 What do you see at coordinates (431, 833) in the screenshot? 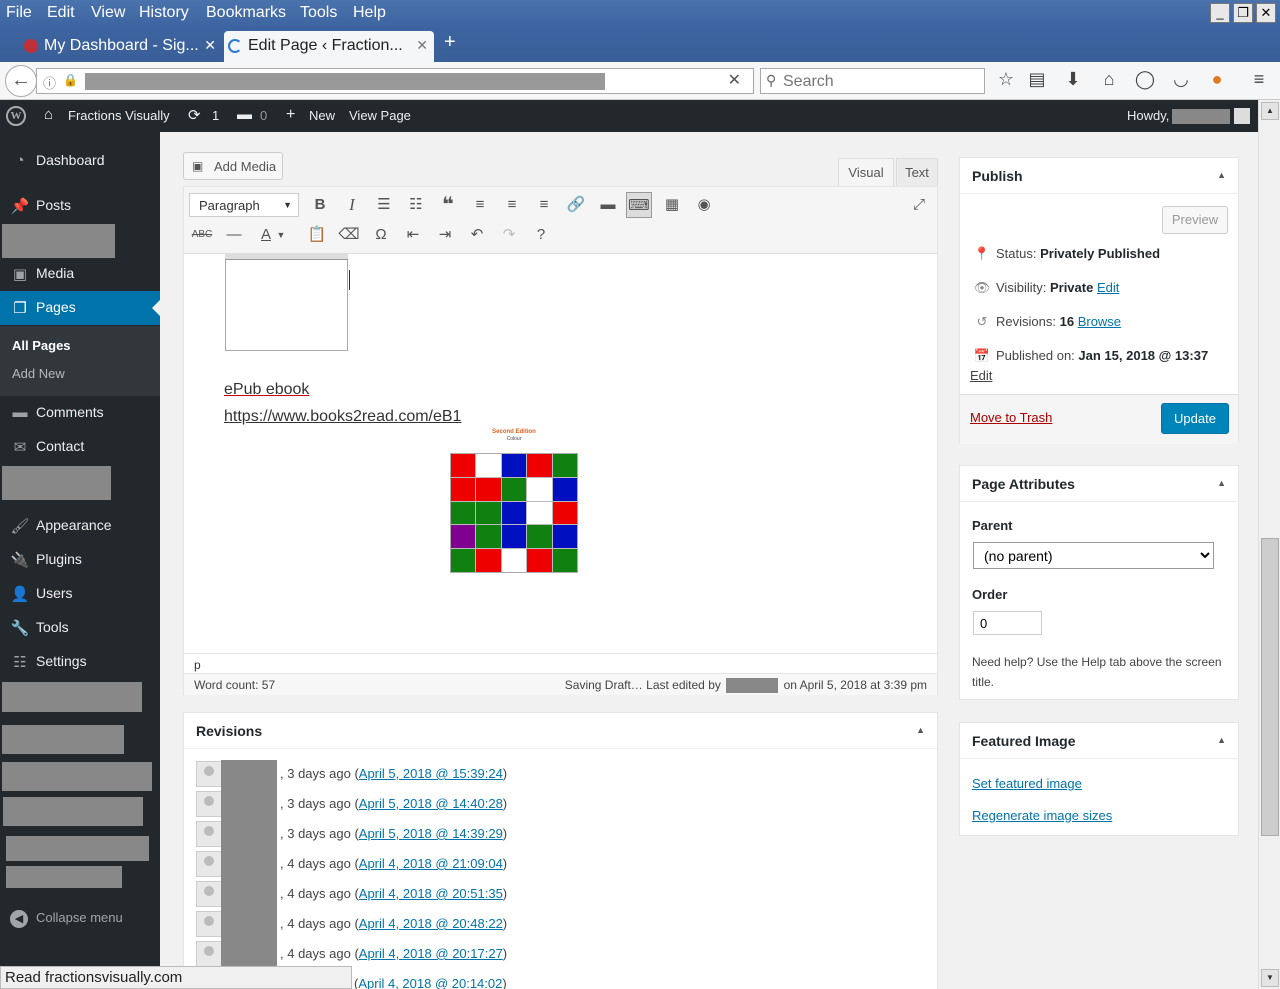
I see `revision-link: April 5, 2018 @ 14:39:29` at bounding box center [431, 833].